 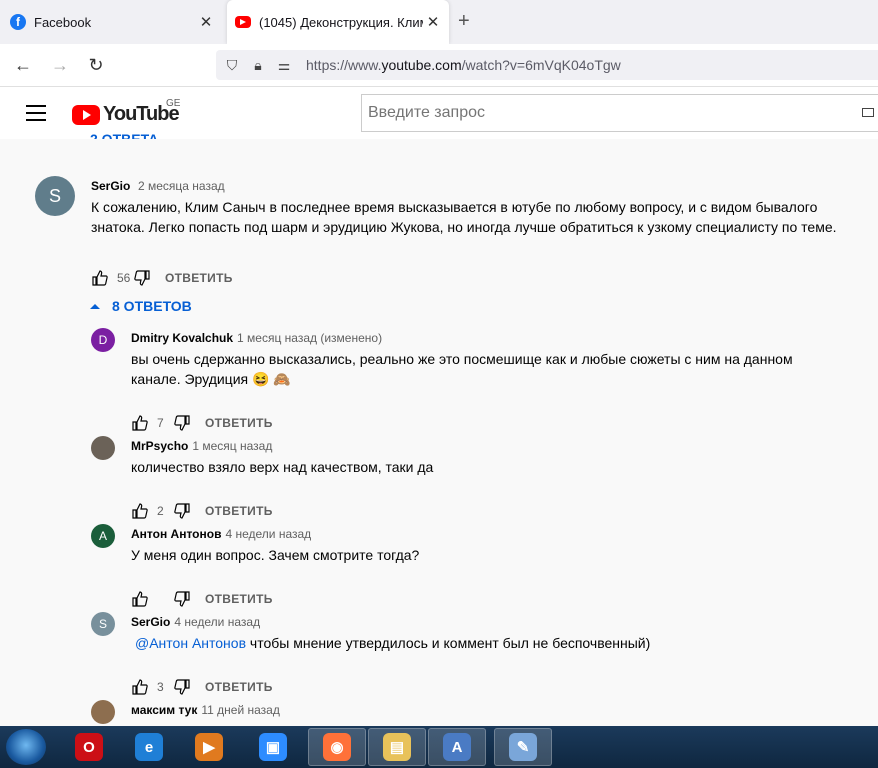 I want to click on comment-actions: 7 ОТВЕТИТЬ, so click(x=202, y=423).